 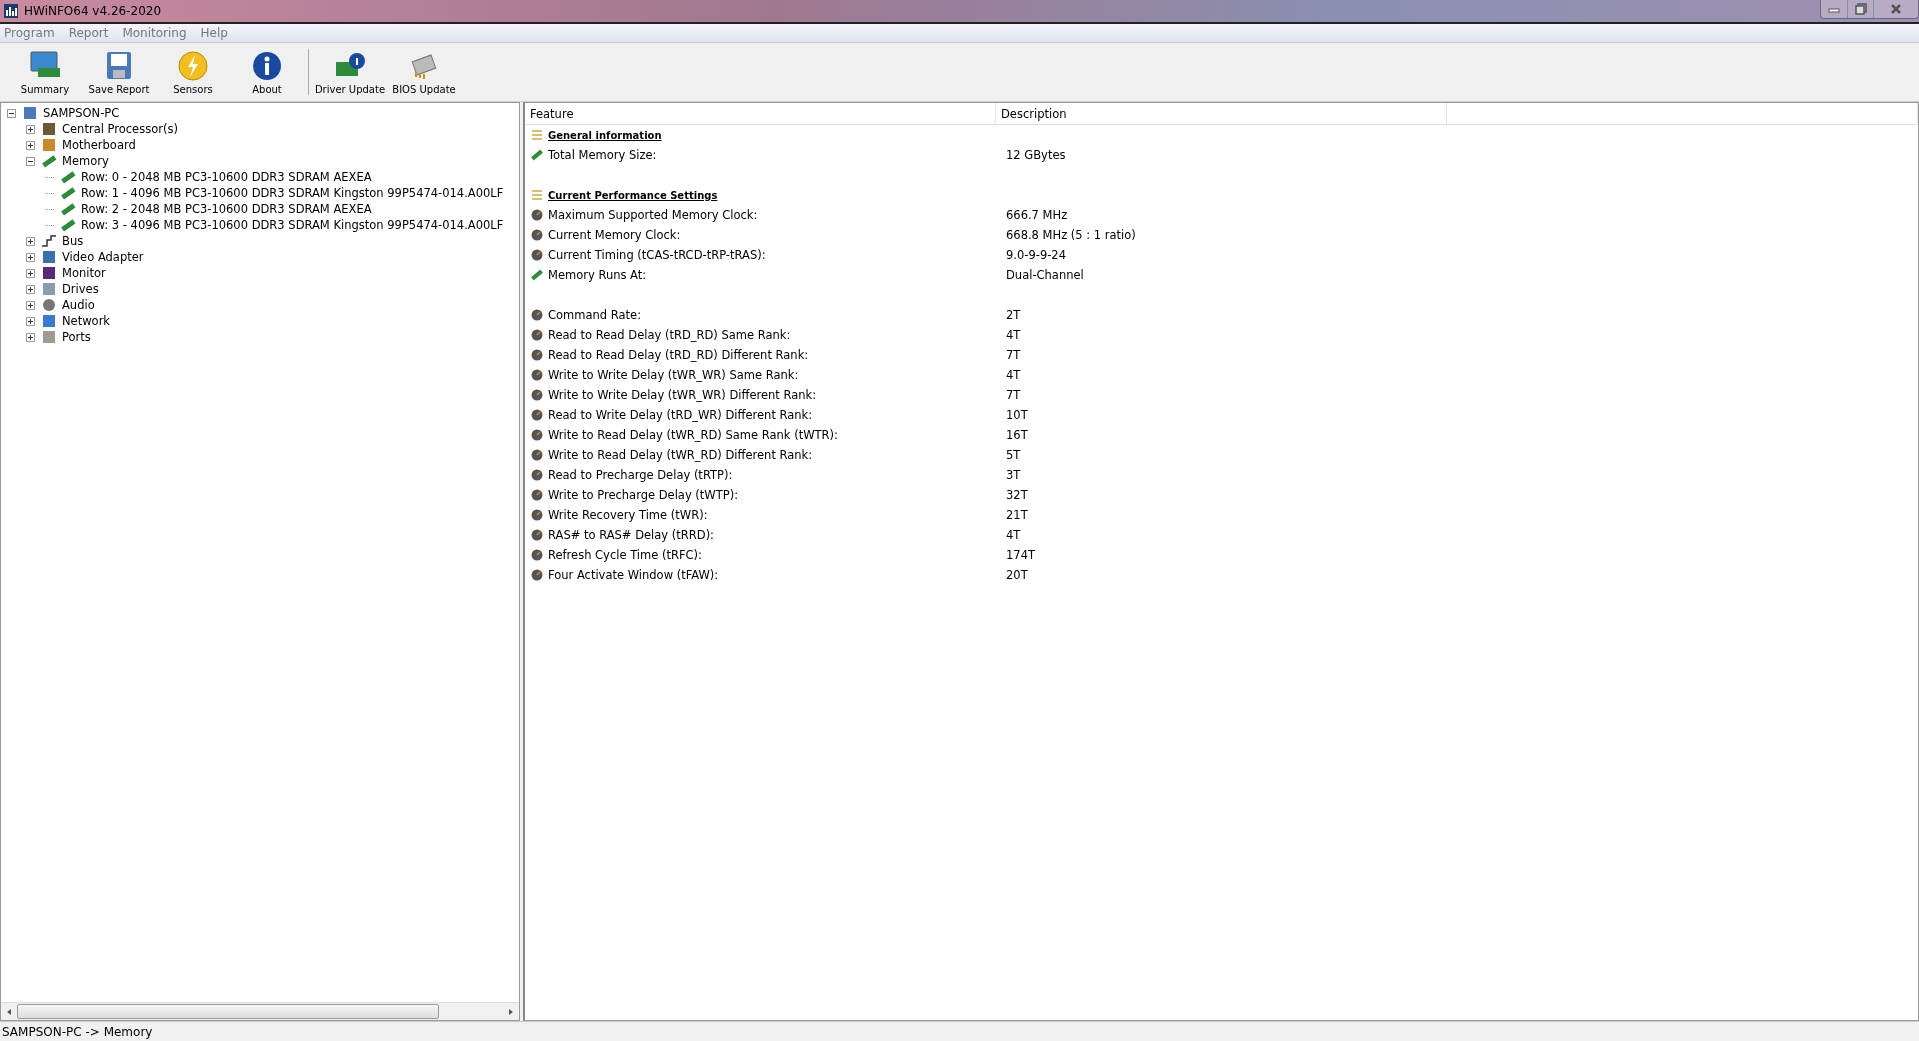 What do you see at coordinates (669, 335) in the screenshot?
I see `feature-label: Read to Read Delay (tRD_RD) Same Rank:` at bounding box center [669, 335].